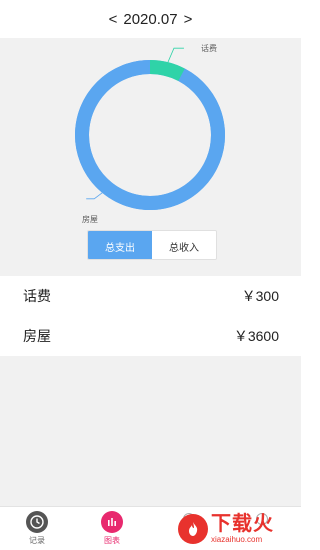 The width and height of the screenshot is (320, 550). Describe the element at coordinates (37, 336) in the screenshot. I see `category-name: 房屋` at that location.